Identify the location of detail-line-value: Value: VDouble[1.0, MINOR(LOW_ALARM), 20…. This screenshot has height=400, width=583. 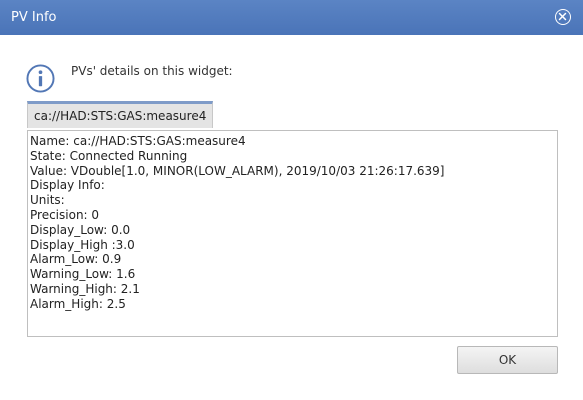
(237, 170).